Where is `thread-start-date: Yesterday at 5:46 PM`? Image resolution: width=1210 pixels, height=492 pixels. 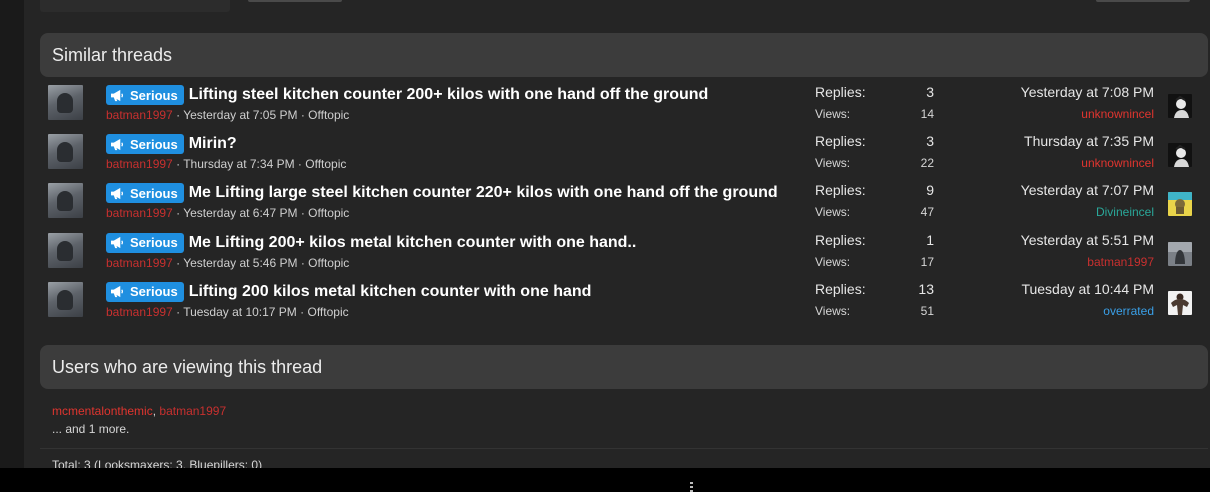
thread-start-date: Yesterday at 5:46 PM is located at coordinates (240, 263).